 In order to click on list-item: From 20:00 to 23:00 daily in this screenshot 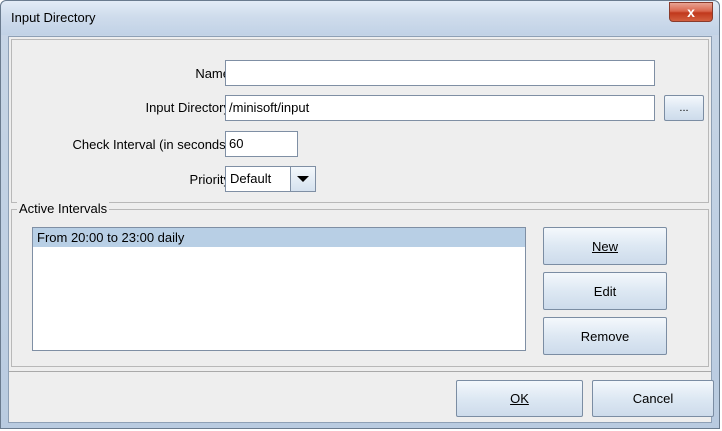, I will do `click(279, 237)`.